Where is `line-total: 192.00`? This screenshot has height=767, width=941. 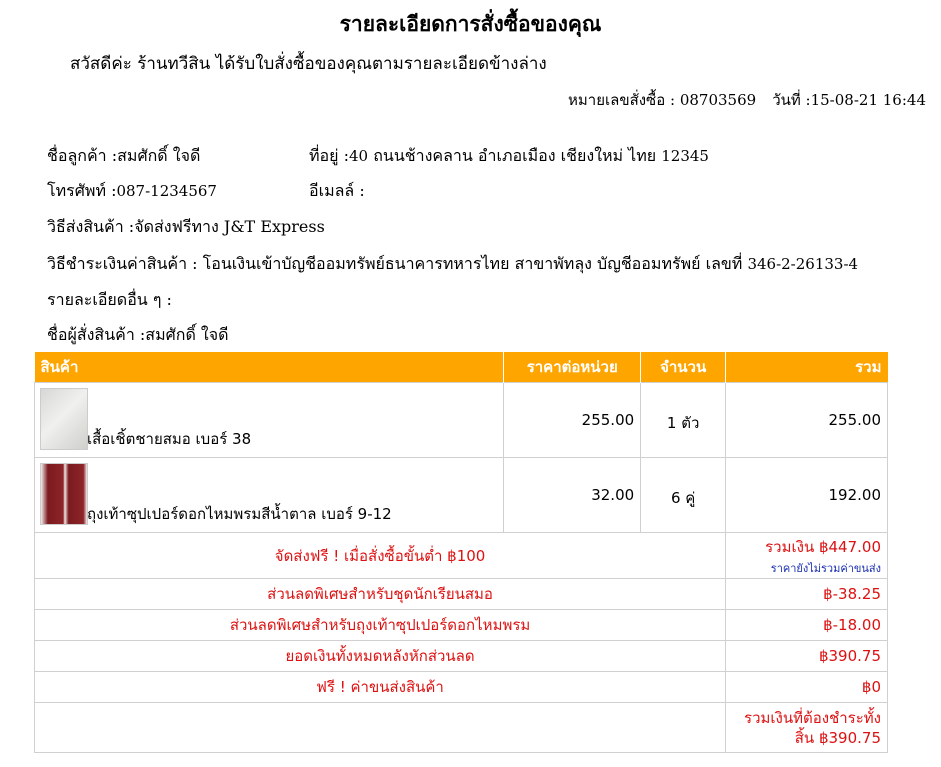 line-total: 192.00 is located at coordinates (806, 495).